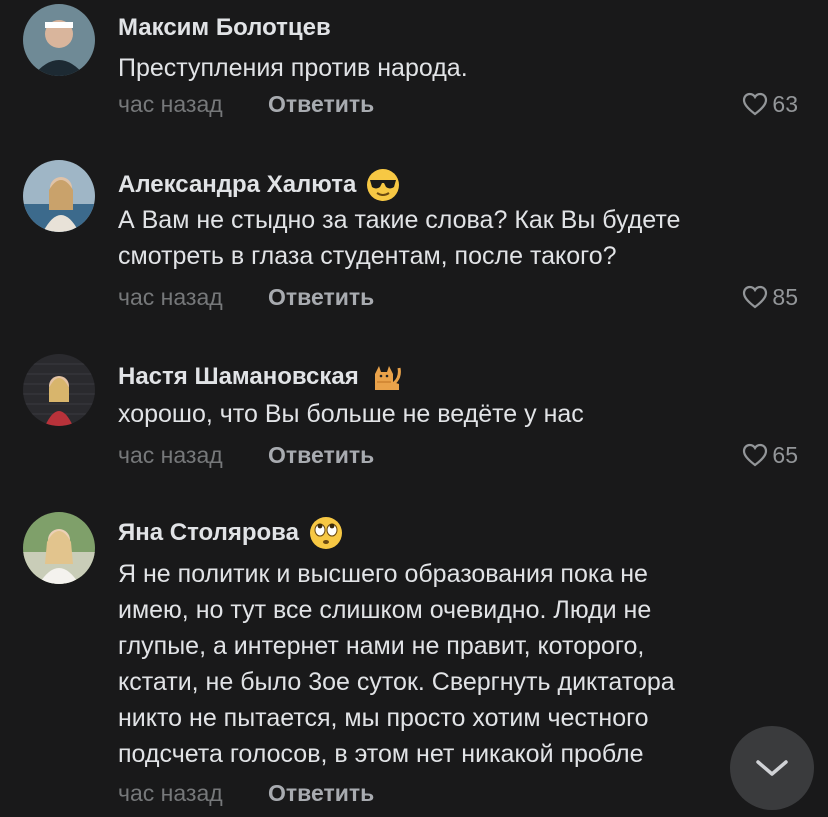 The height and width of the screenshot is (817, 828). I want to click on author-name: Максим Болотцев, so click(224, 28).